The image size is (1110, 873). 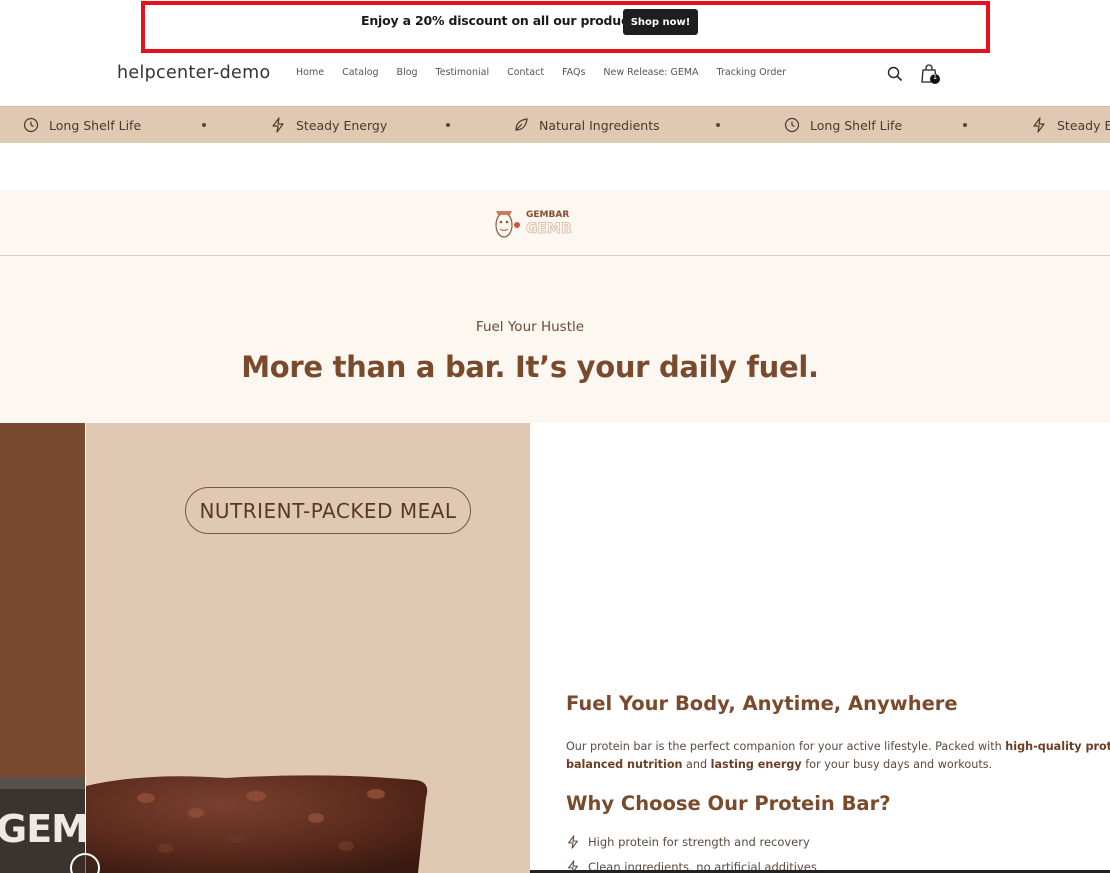 What do you see at coordinates (530, 367) in the screenshot?
I see `hero-title: More than a bar. It’s your daily fuel.` at bounding box center [530, 367].